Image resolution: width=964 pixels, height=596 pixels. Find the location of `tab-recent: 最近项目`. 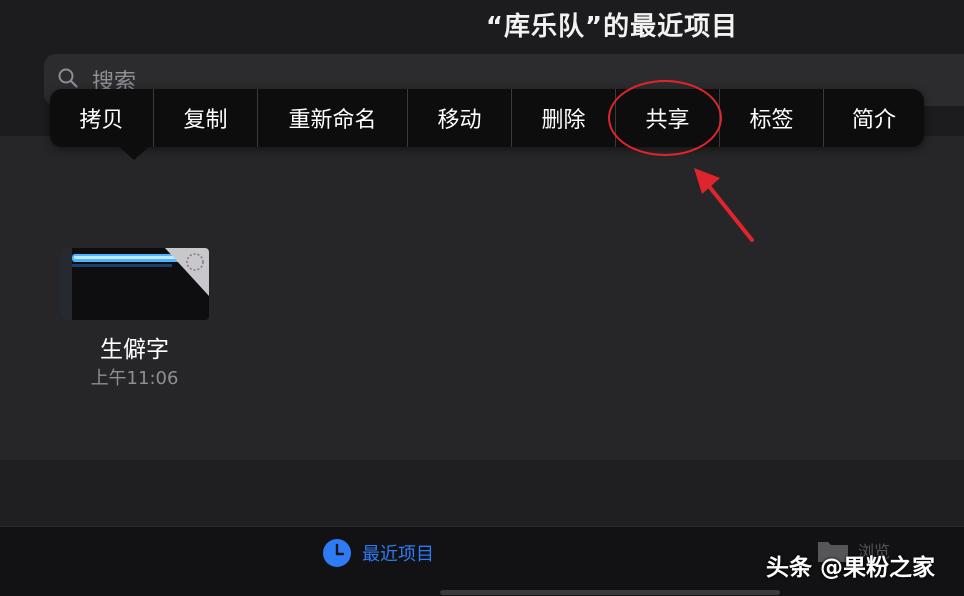

tab-recent: 最近项目 is located at coordinates (378, 553).